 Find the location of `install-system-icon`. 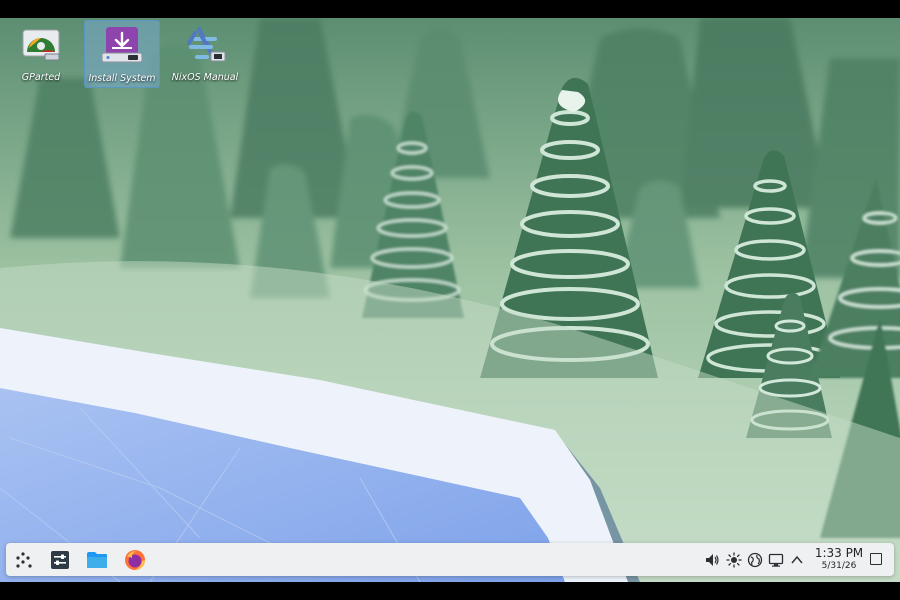

install-system-icon is located at coordinates (122, 45).